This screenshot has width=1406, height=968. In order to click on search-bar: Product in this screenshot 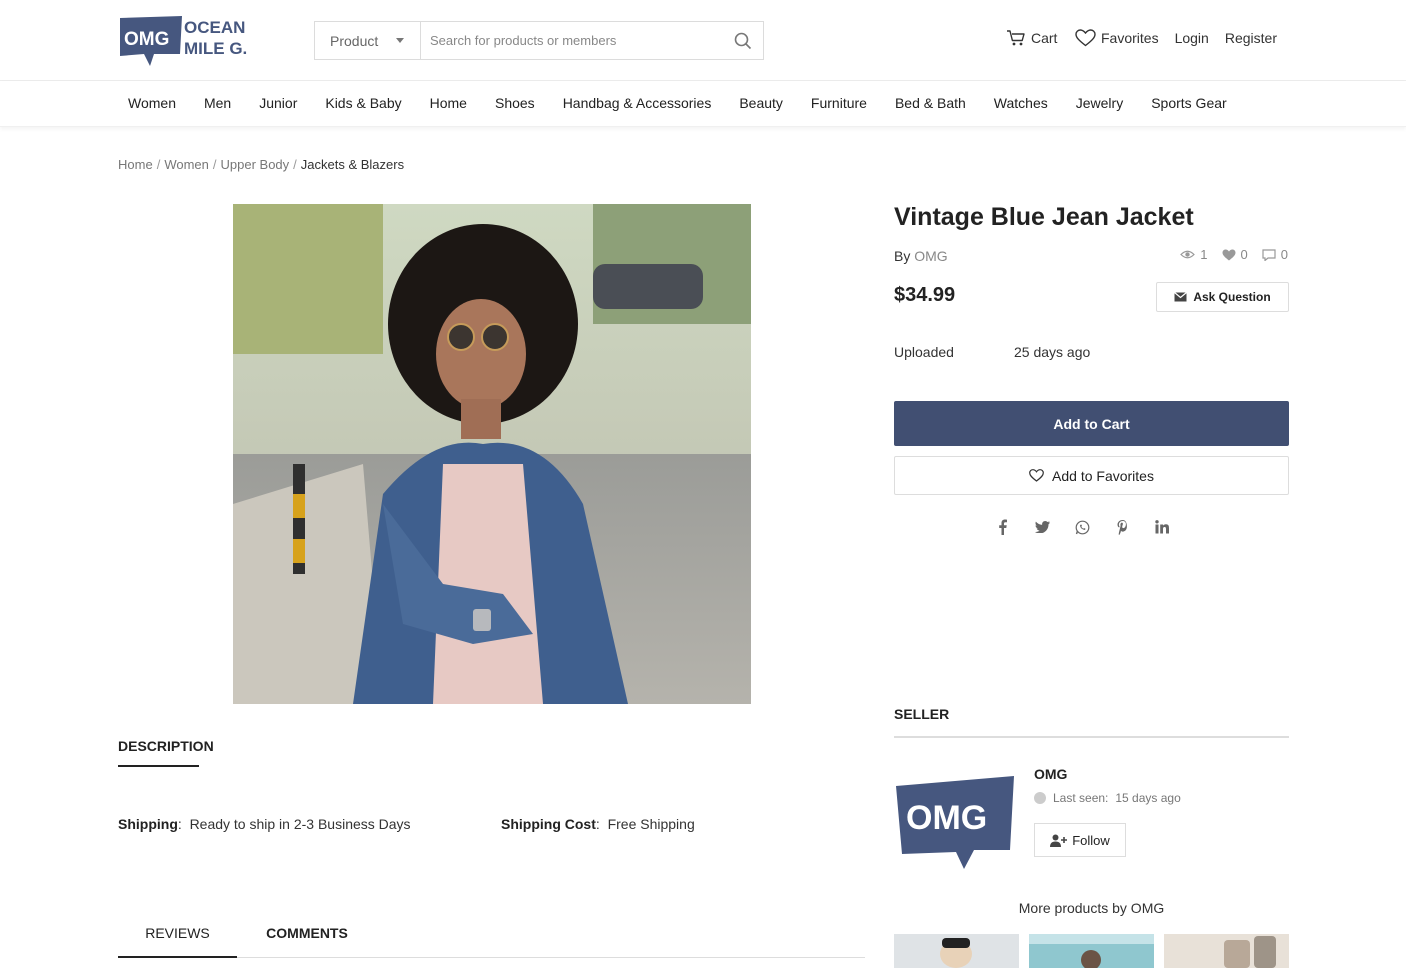, I will do `click(539, 40)`.